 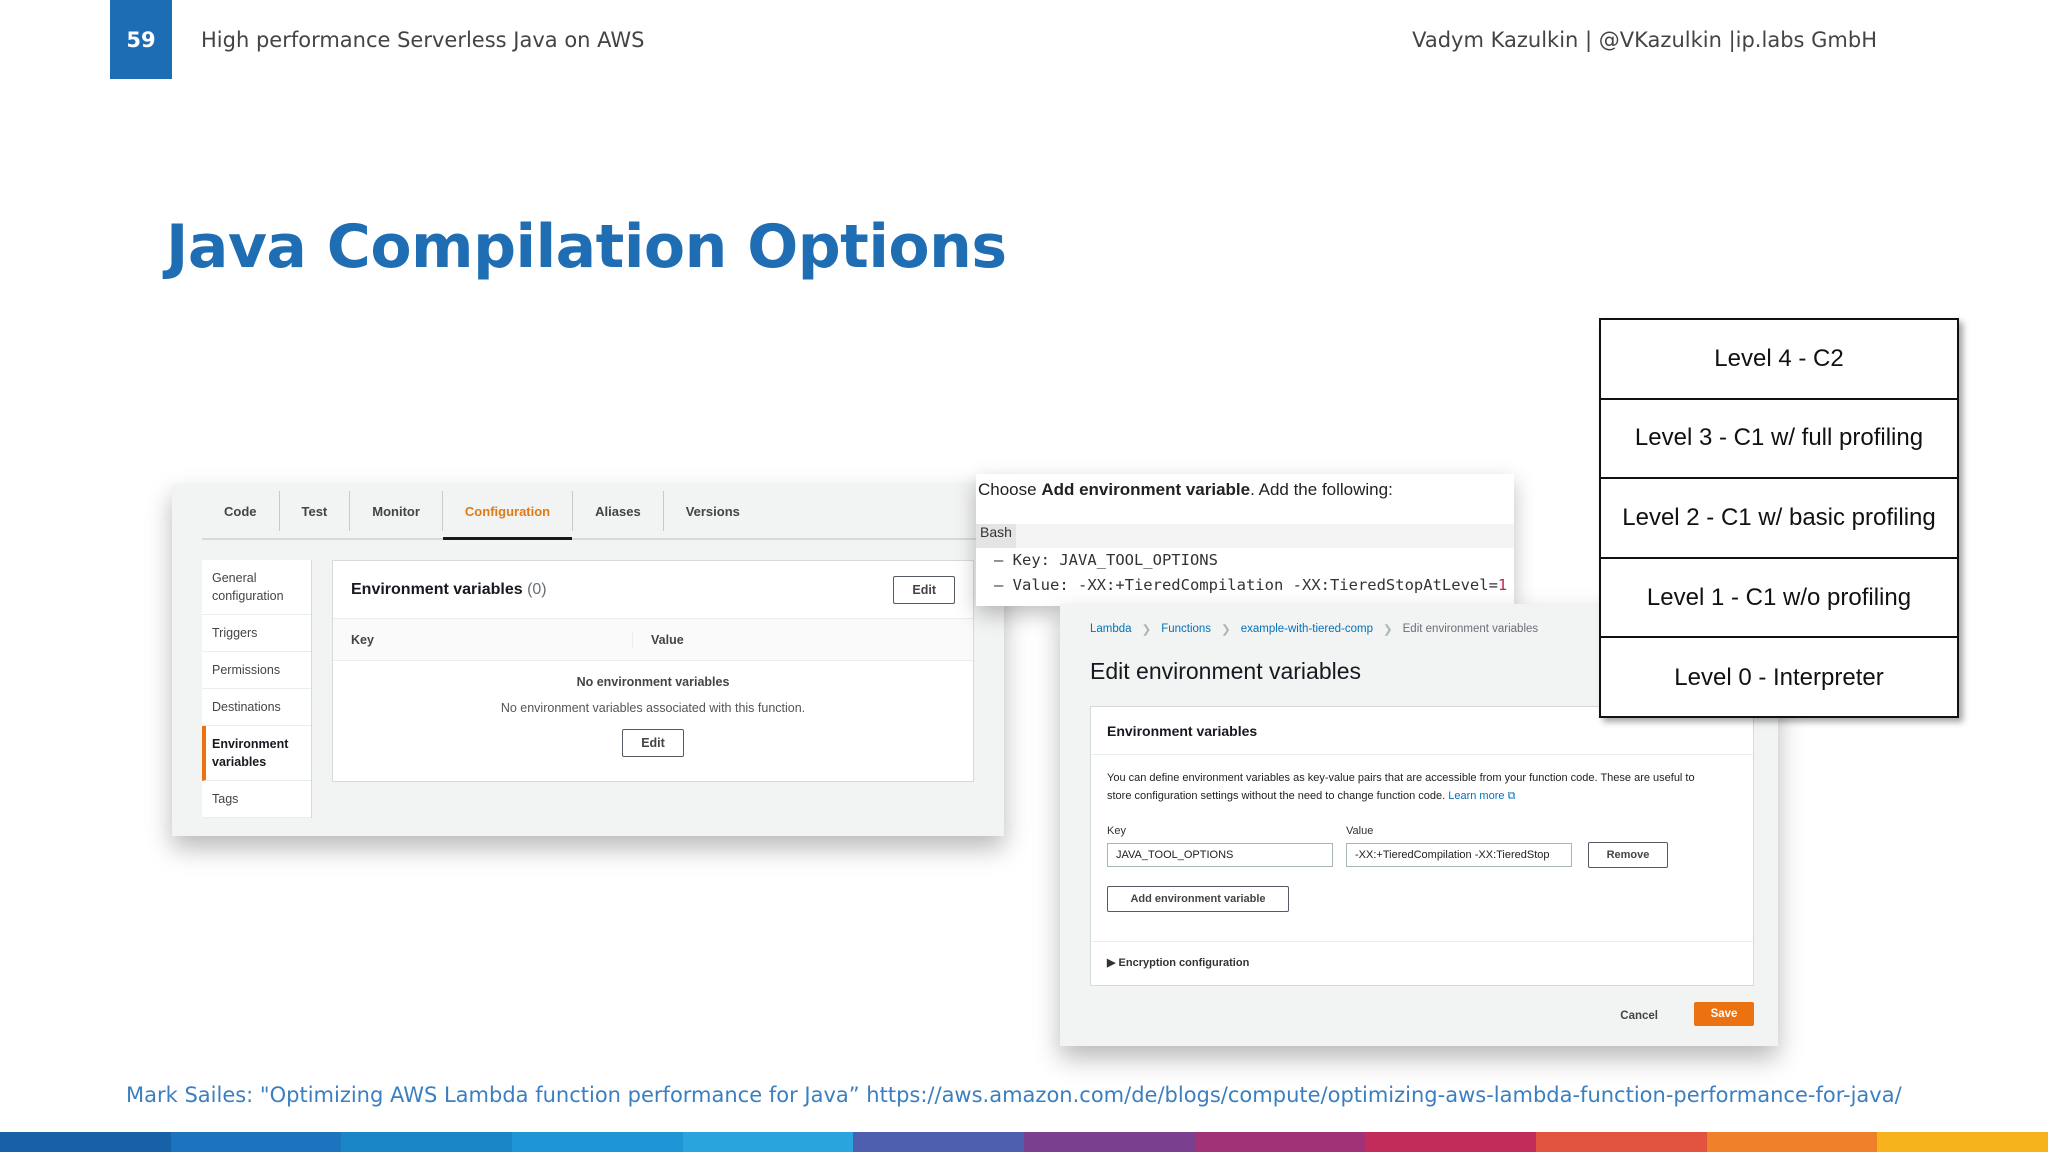 I want to click on panel-header: Environment variables (0) Edit, so click(x=653, y=590).